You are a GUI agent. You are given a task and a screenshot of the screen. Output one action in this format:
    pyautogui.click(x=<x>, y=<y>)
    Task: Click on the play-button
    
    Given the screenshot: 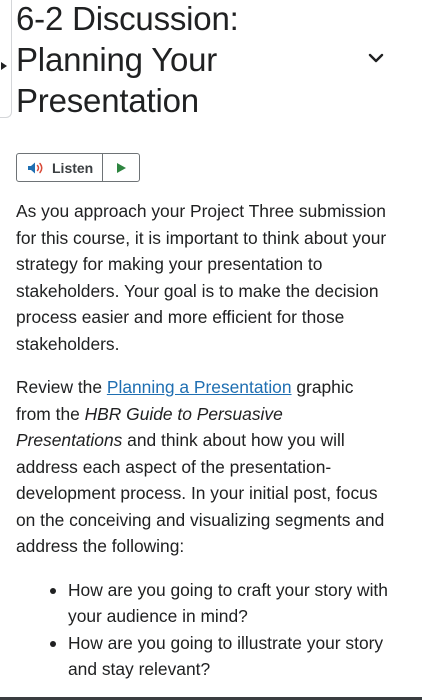 What is the action you would take?
    pyautogui.click(x=121, y=167)
    